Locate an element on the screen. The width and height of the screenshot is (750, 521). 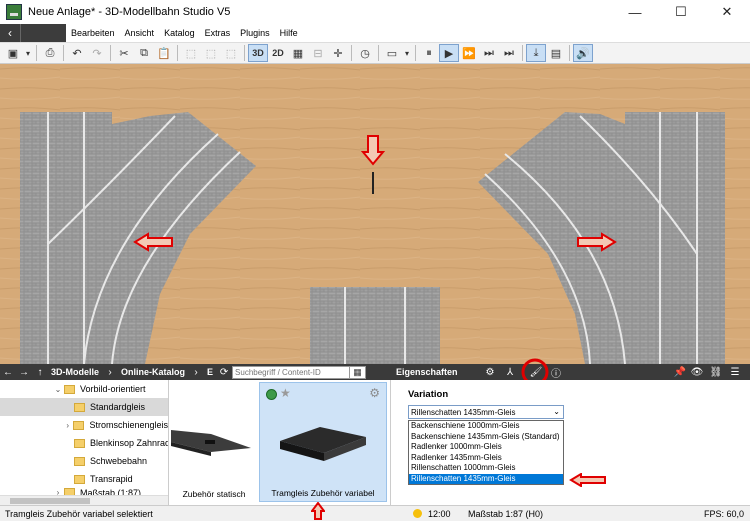
search-input is located at coordinates (291, 372).